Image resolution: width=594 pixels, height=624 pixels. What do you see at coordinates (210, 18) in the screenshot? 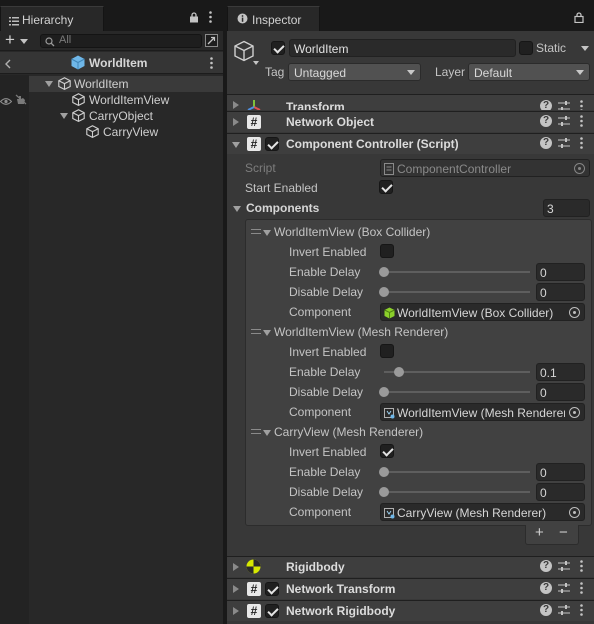
I see `hierarchy-menu-icon` at bounding box center [210, 18].